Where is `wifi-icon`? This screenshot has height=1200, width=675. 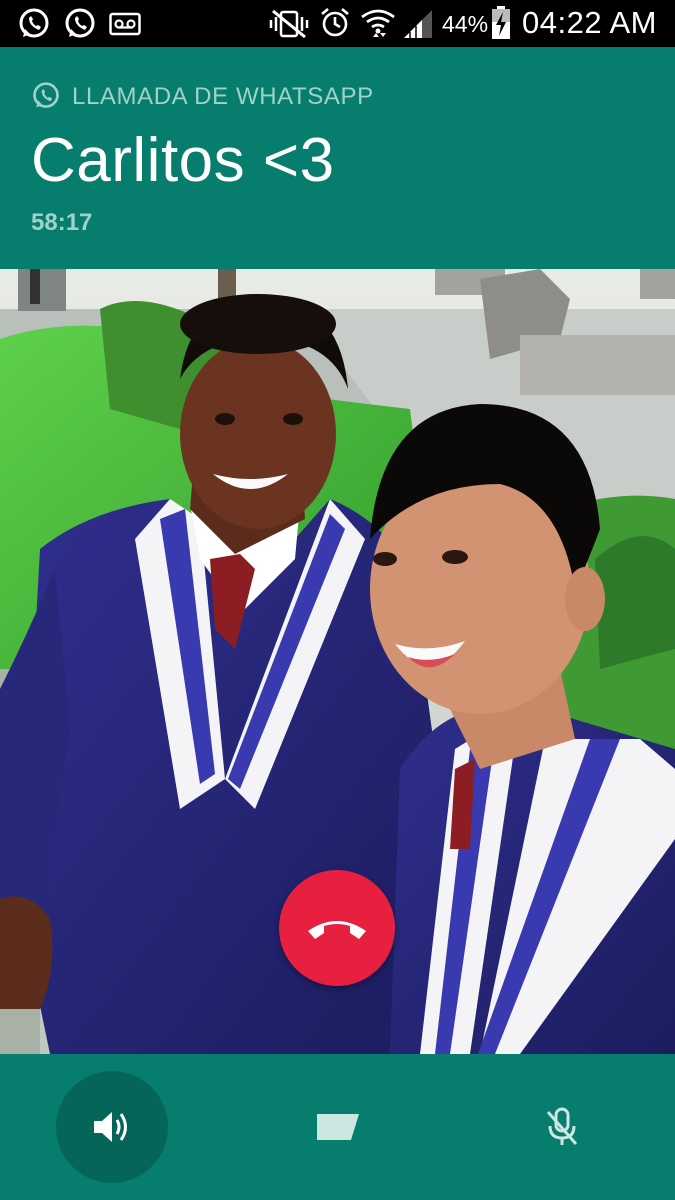
wifi-icon is located at coordinates (378, 25).